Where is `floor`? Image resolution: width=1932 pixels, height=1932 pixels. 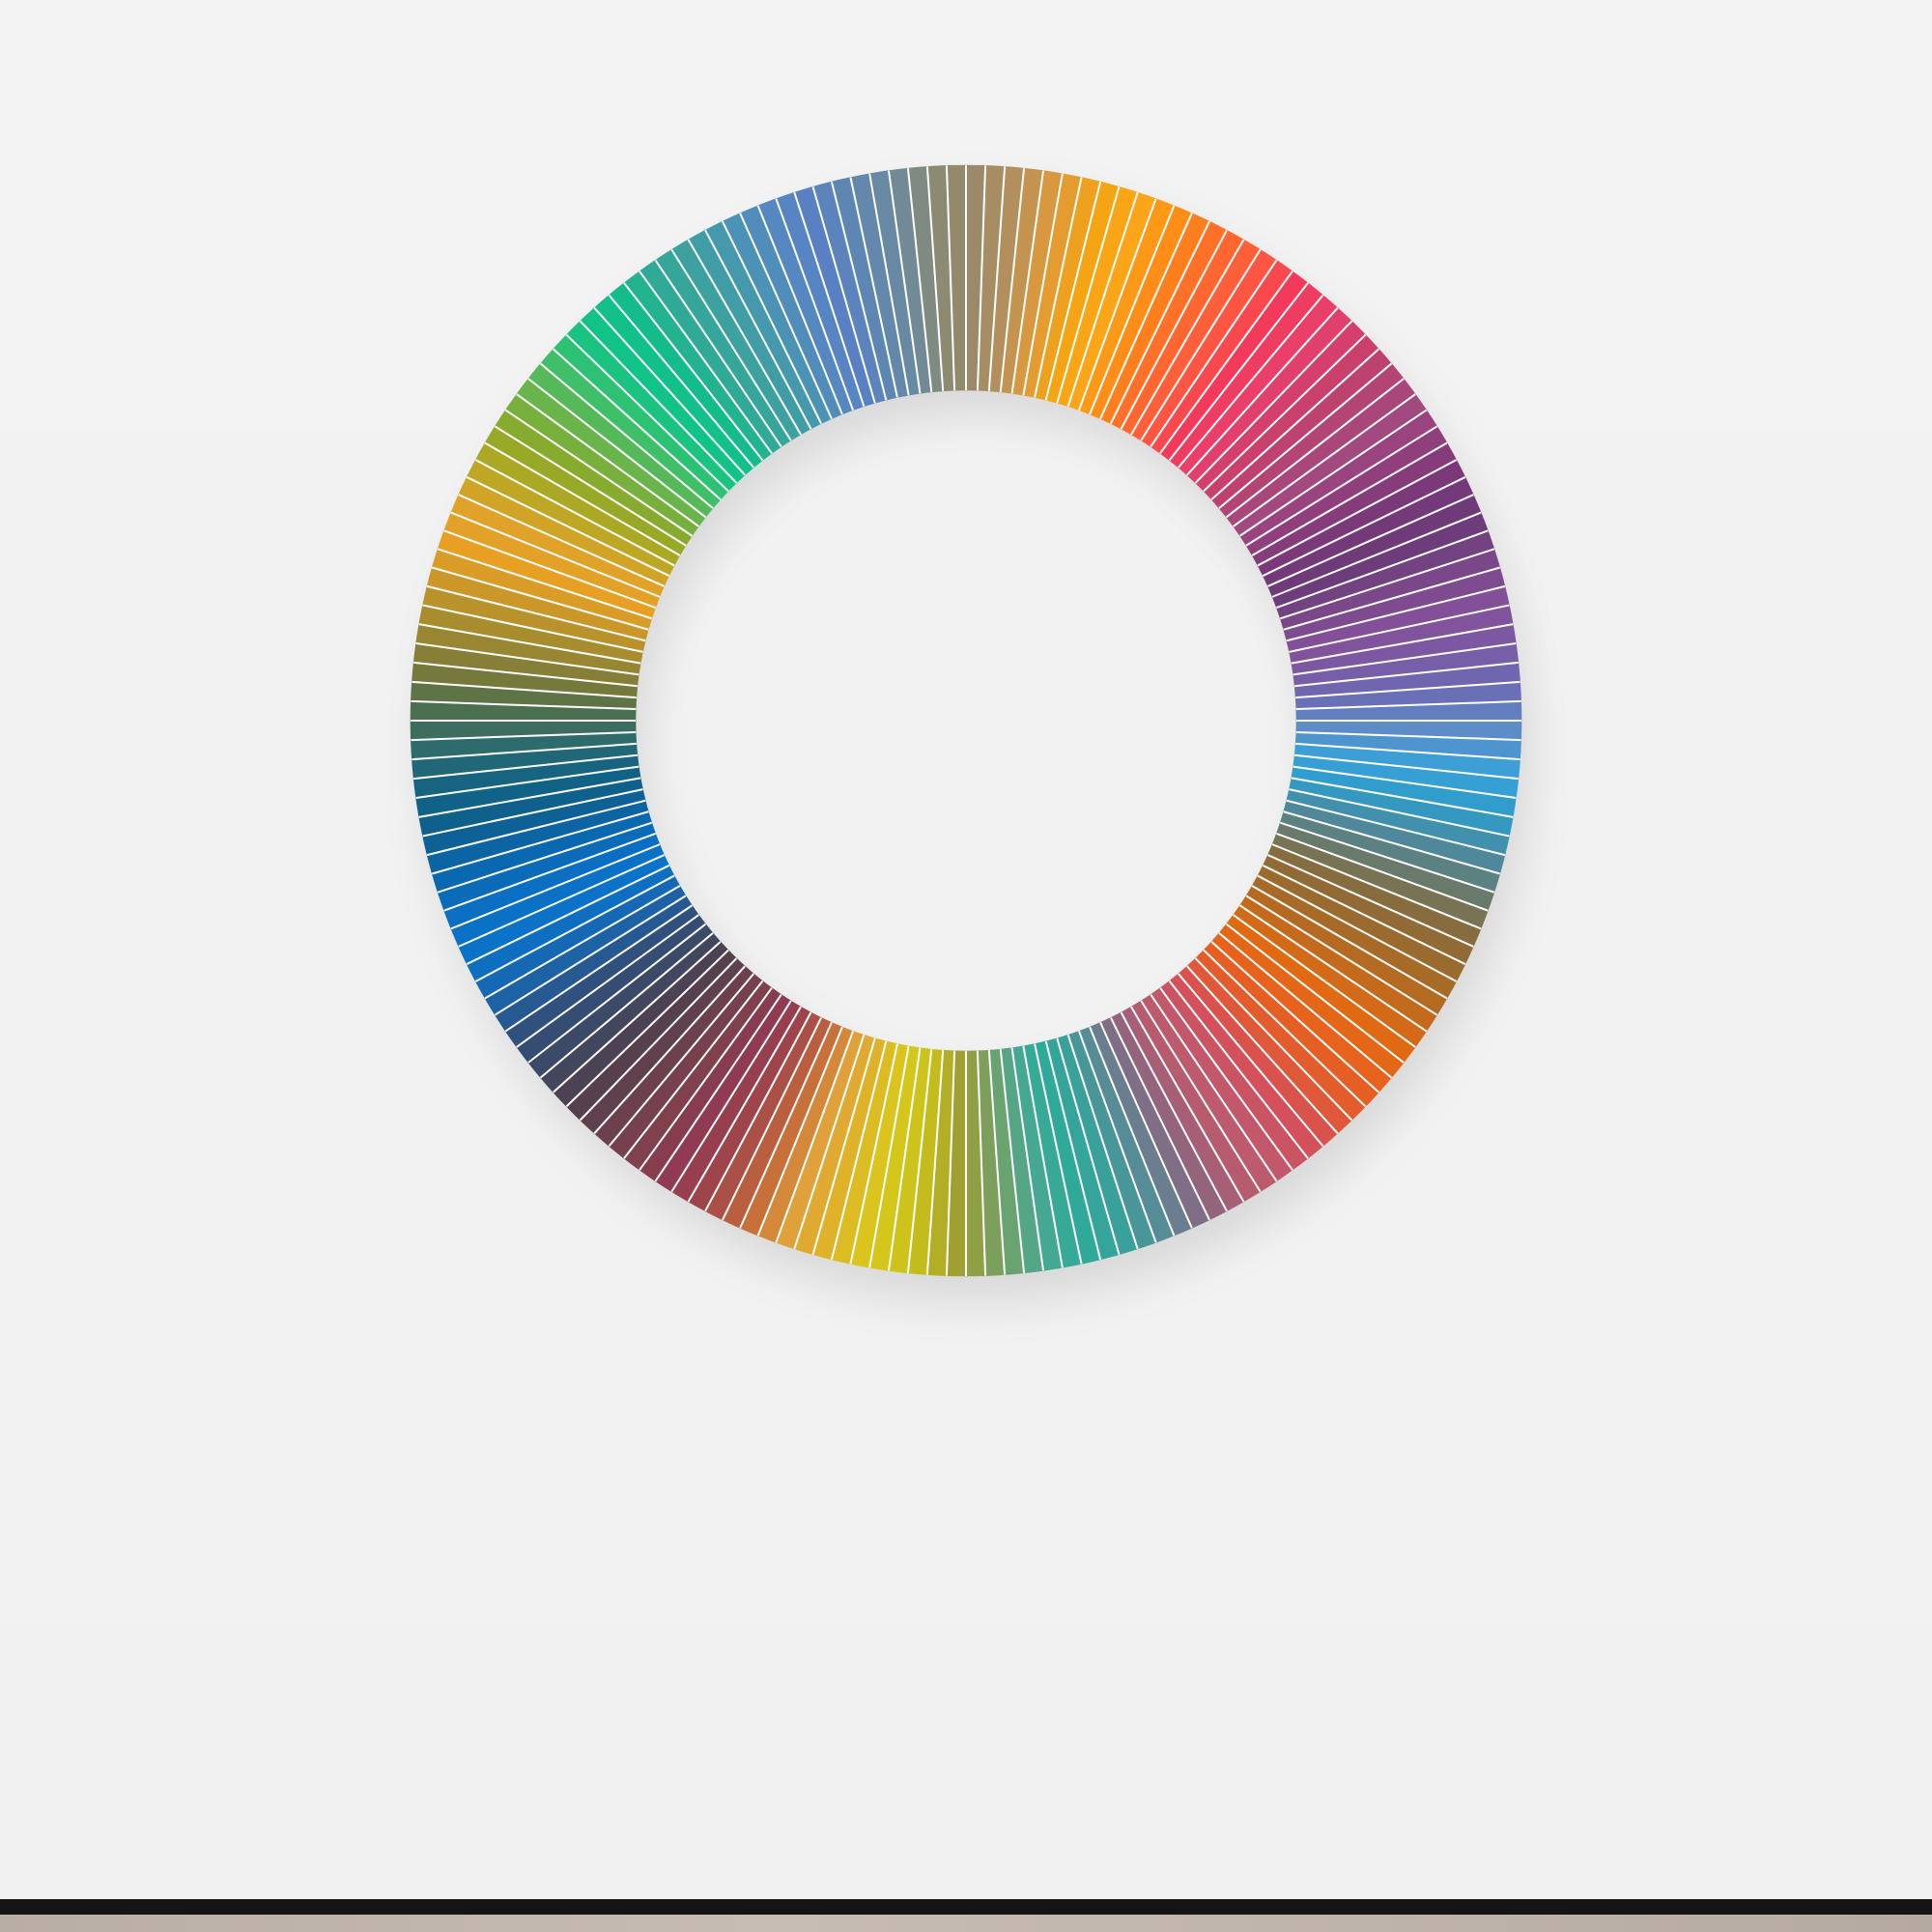
floor is located at coordinates (966, 1923).